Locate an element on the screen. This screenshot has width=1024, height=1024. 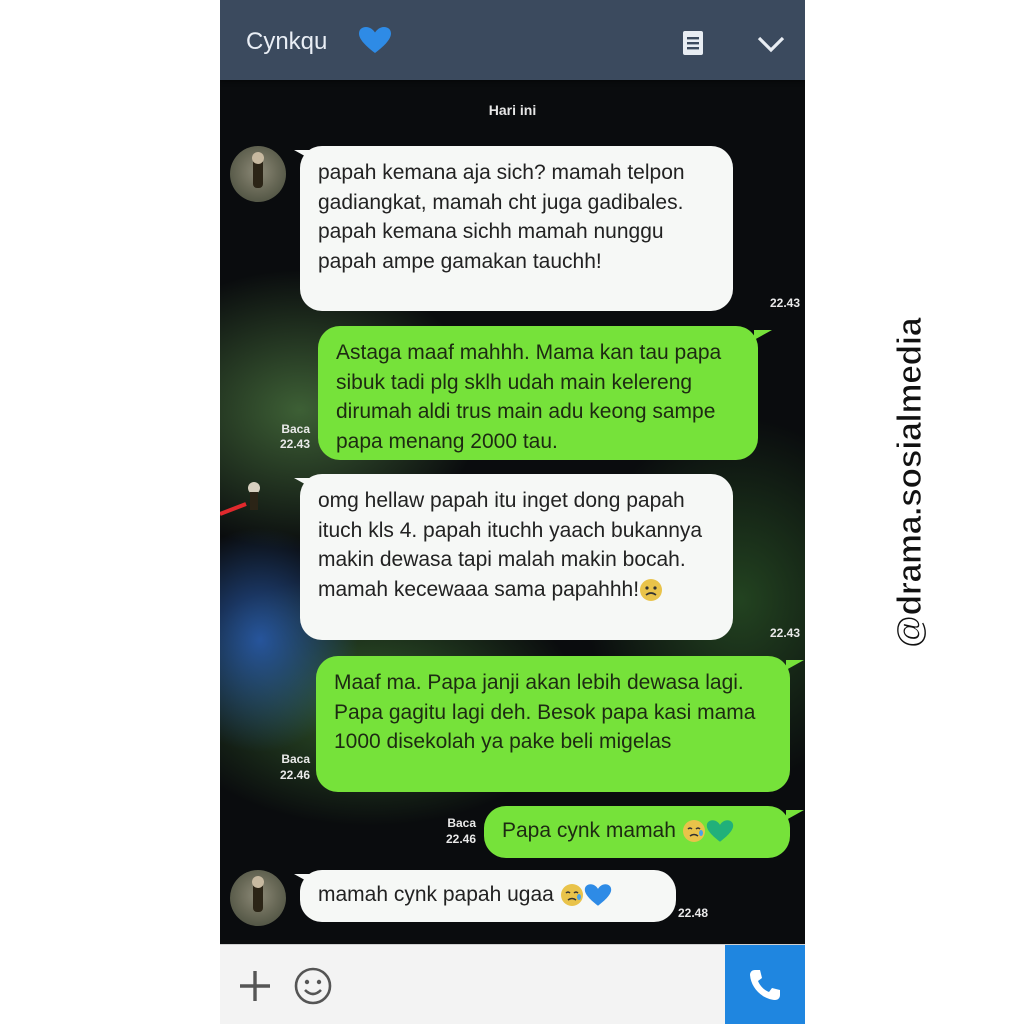
bubble-pointer-icon is located at coordinates (240, 499).